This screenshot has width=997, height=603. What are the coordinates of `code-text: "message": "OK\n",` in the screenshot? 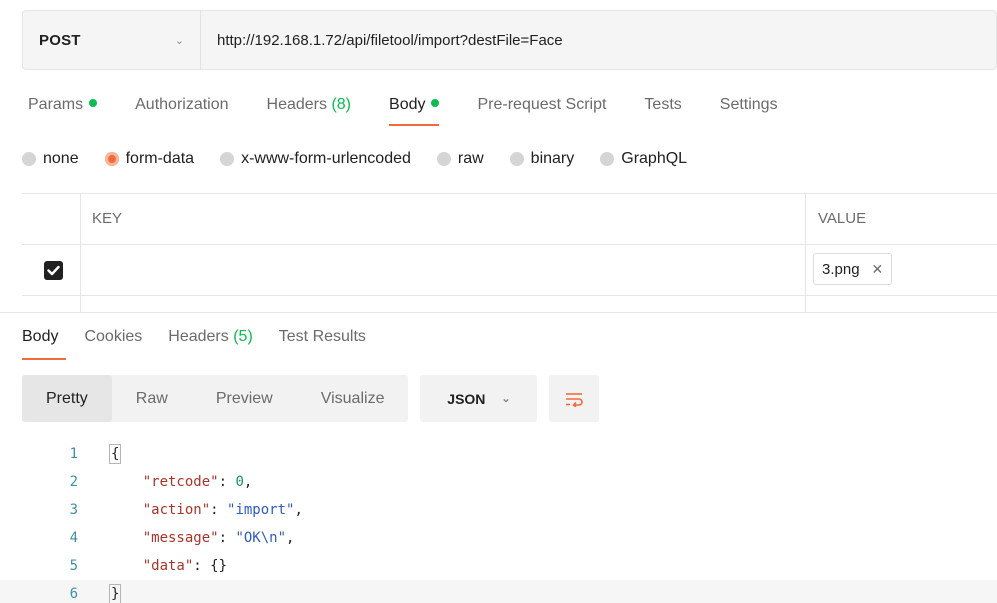 It's located at (218, 538).